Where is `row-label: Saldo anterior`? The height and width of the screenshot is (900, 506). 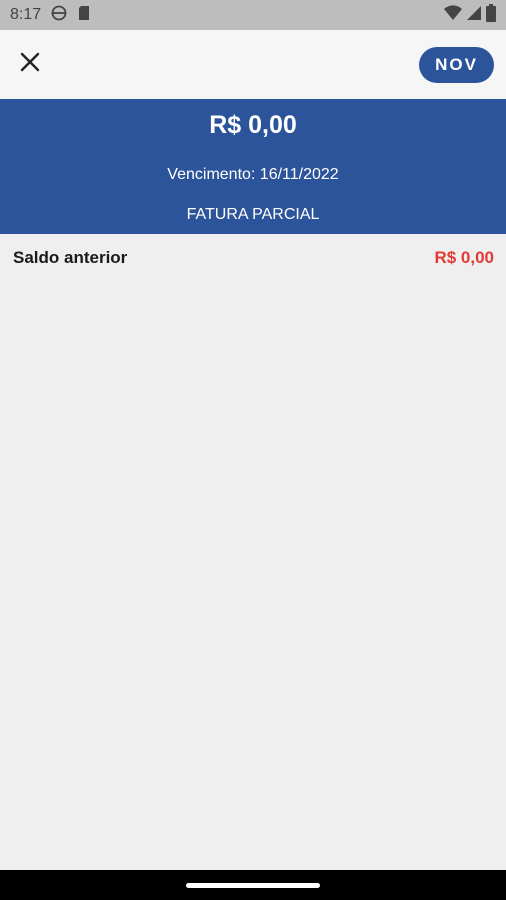
row-label: Saldo anterior is located at coordinates (70, 257).